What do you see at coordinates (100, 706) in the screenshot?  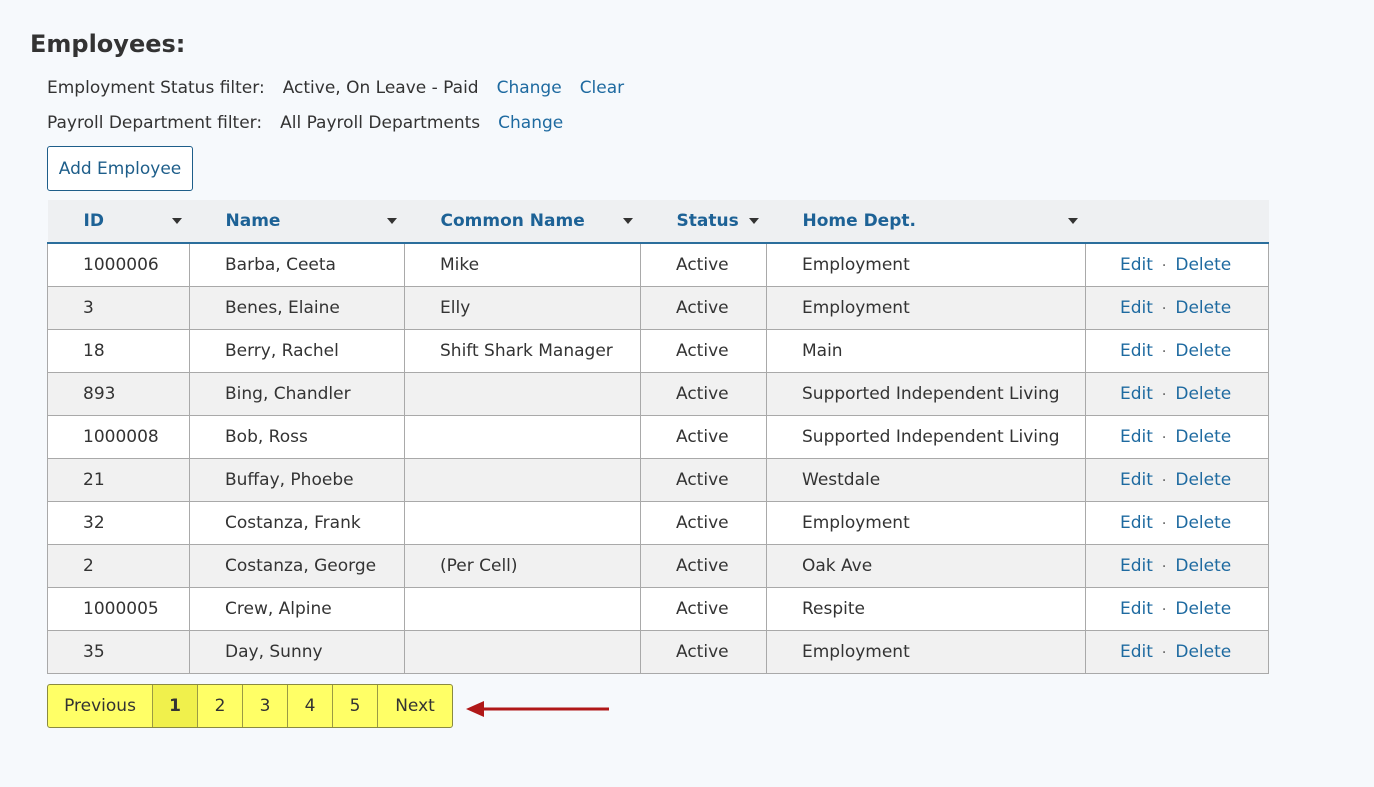 I see `previous-page-button: Previous` at bounding box center [100, 706].